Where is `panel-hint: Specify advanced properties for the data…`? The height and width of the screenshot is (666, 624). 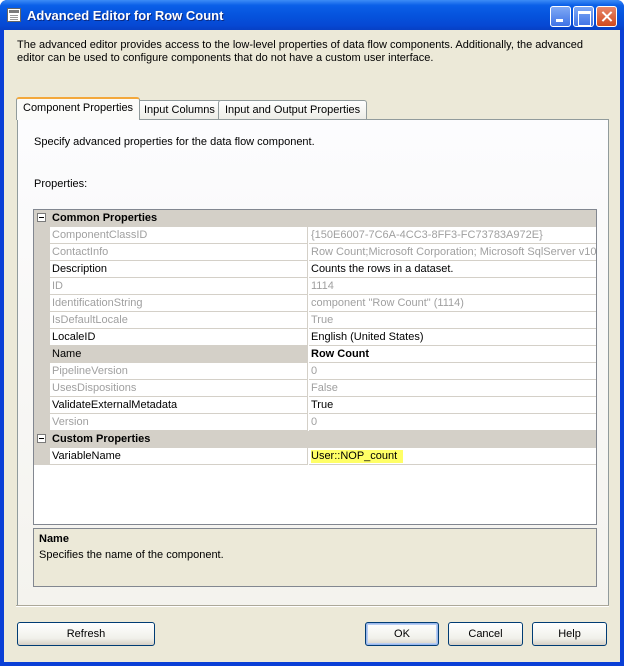
panel-hint: Specify advanced properties for the data… is located at coordinates (174, 142).